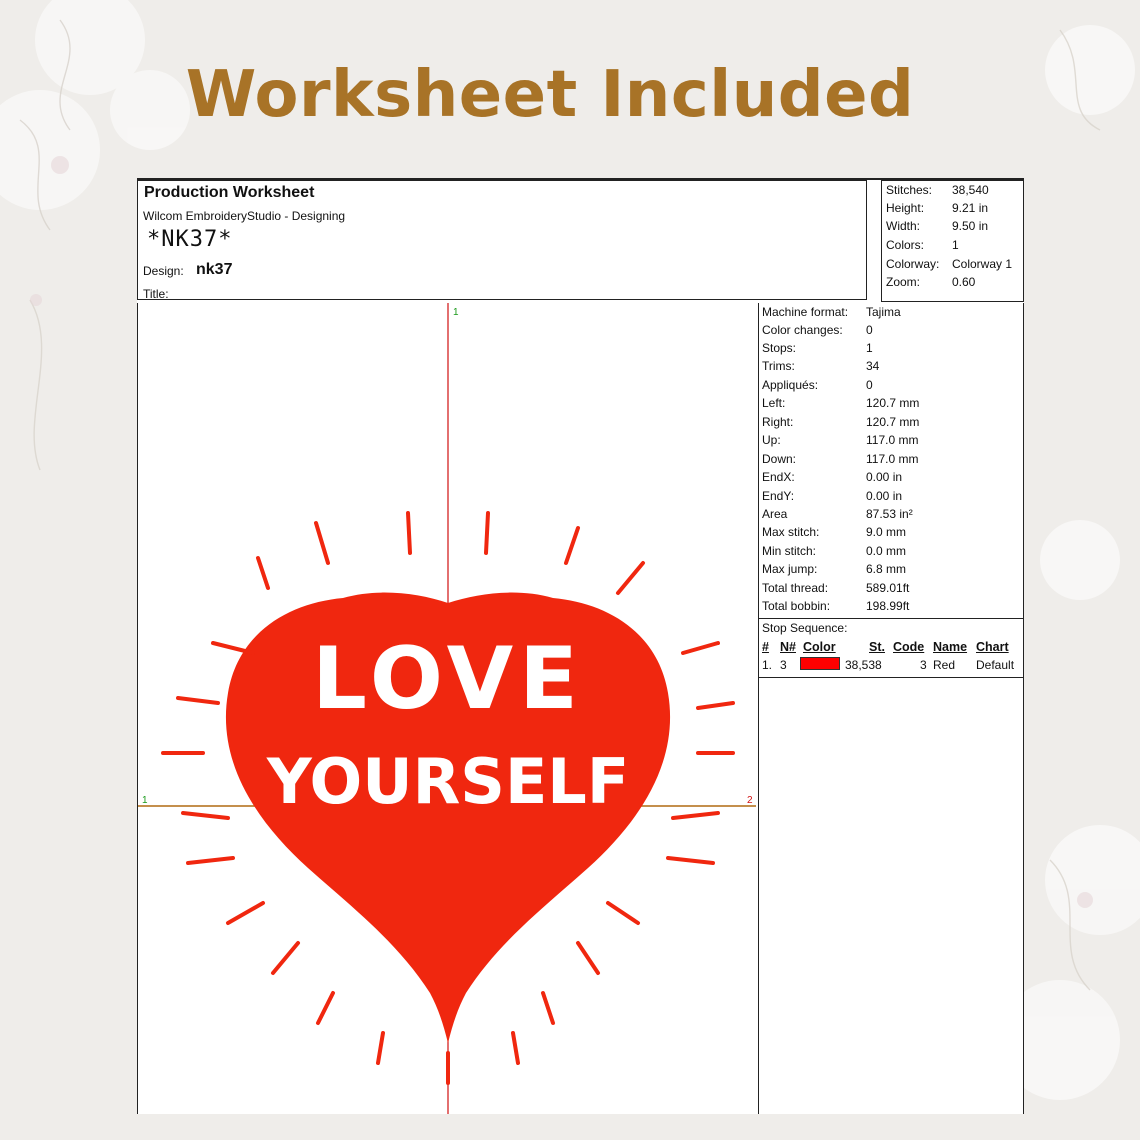 The image size is (1140, 1140). Describe the element at coordinates (821, 366) in the screenshot. I see `param-row: Trims: 34` at that location.